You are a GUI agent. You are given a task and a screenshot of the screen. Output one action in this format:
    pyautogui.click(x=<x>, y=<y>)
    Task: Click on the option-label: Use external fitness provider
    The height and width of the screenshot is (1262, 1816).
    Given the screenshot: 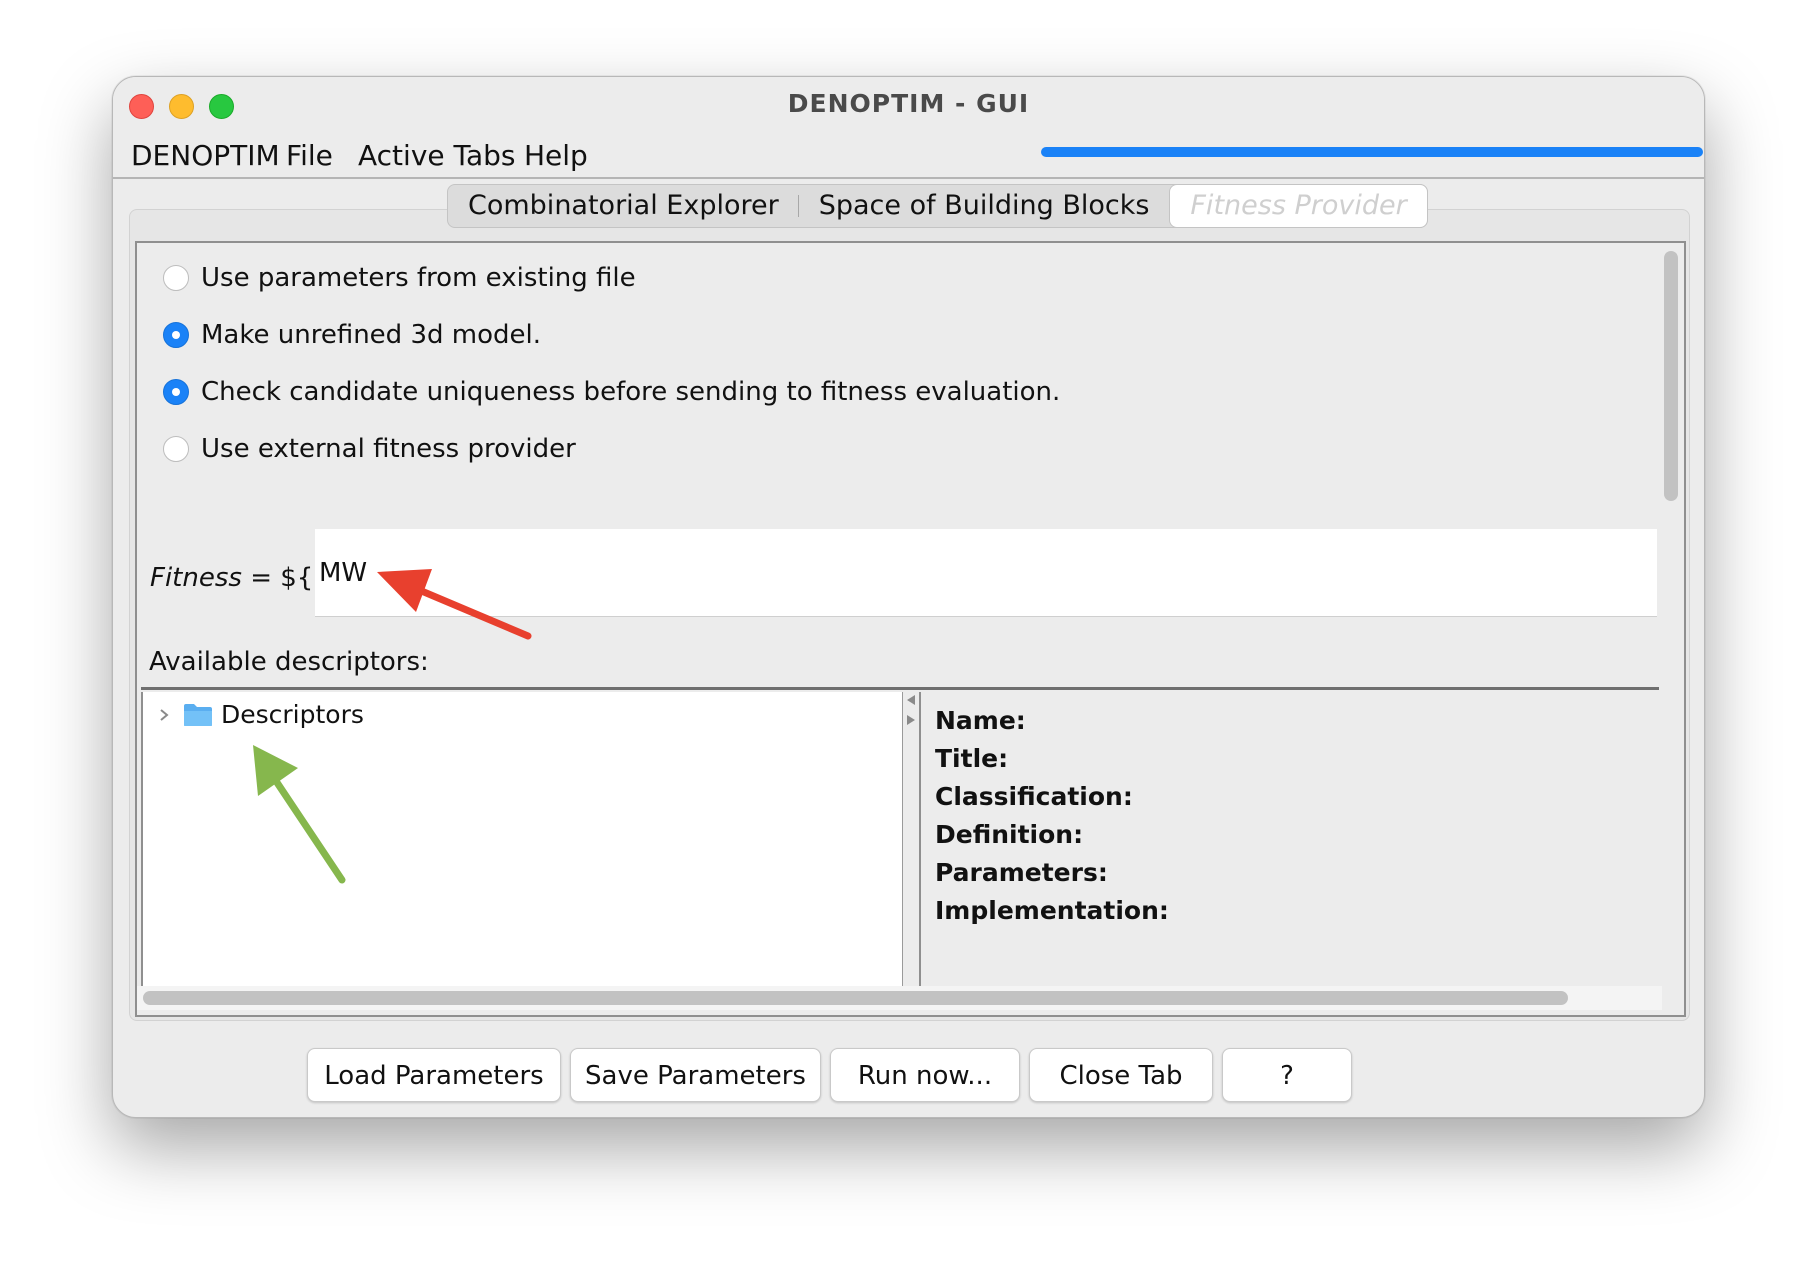 What is the action you would take?
    pyautogui.click(x=388, y=449)
    